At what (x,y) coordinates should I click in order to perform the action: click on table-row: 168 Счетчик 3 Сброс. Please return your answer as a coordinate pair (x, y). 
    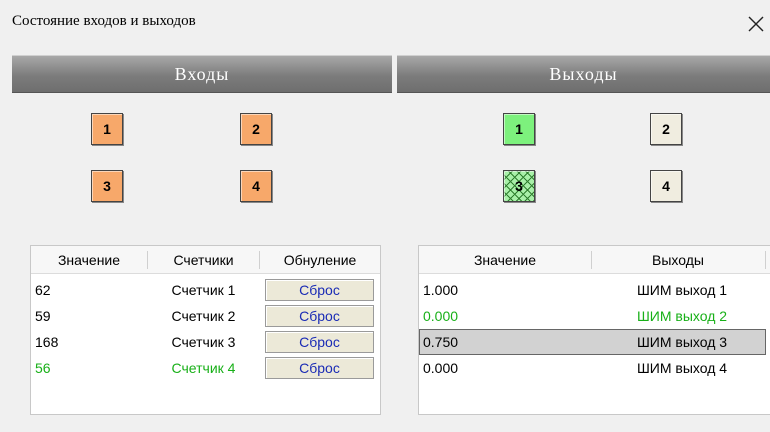
    Looking at the image, I should click on (205, 342).